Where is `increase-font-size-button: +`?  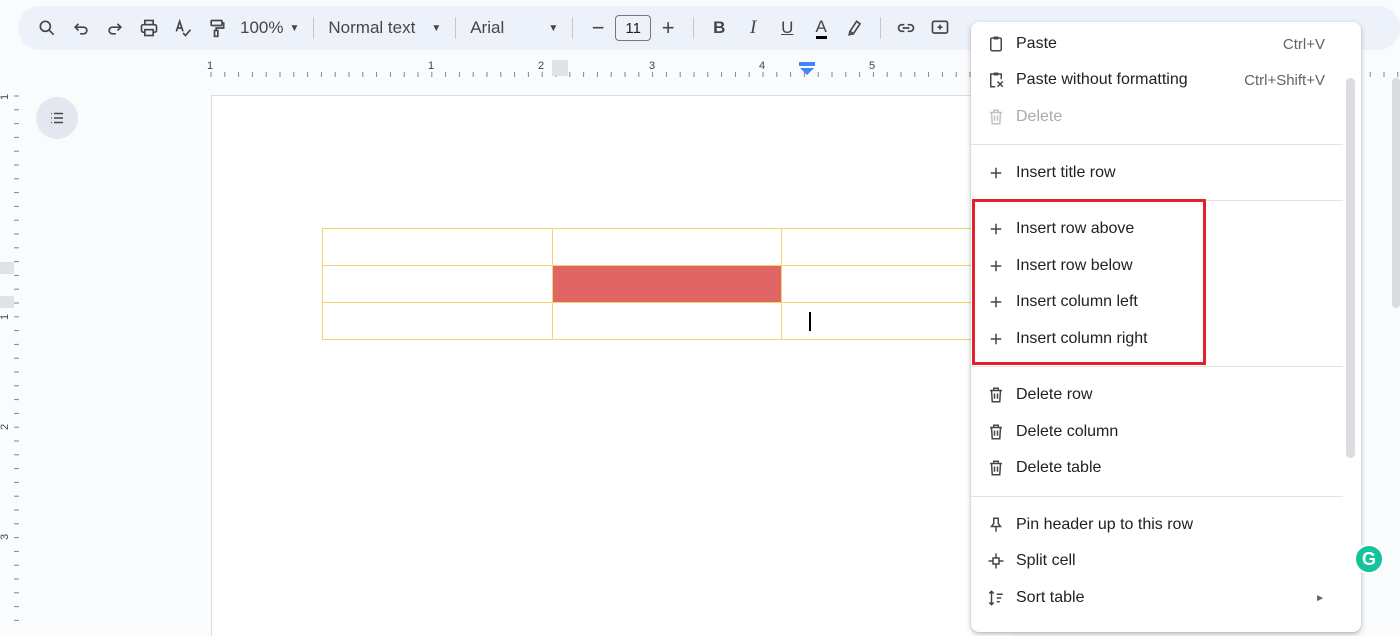
increase-font-size-button: + is located at coordinates (668, 28).